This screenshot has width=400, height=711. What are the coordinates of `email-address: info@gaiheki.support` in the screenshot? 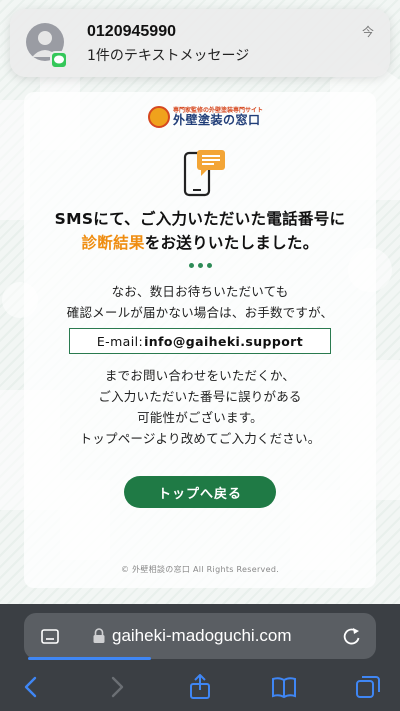 It's located at (223, 341).